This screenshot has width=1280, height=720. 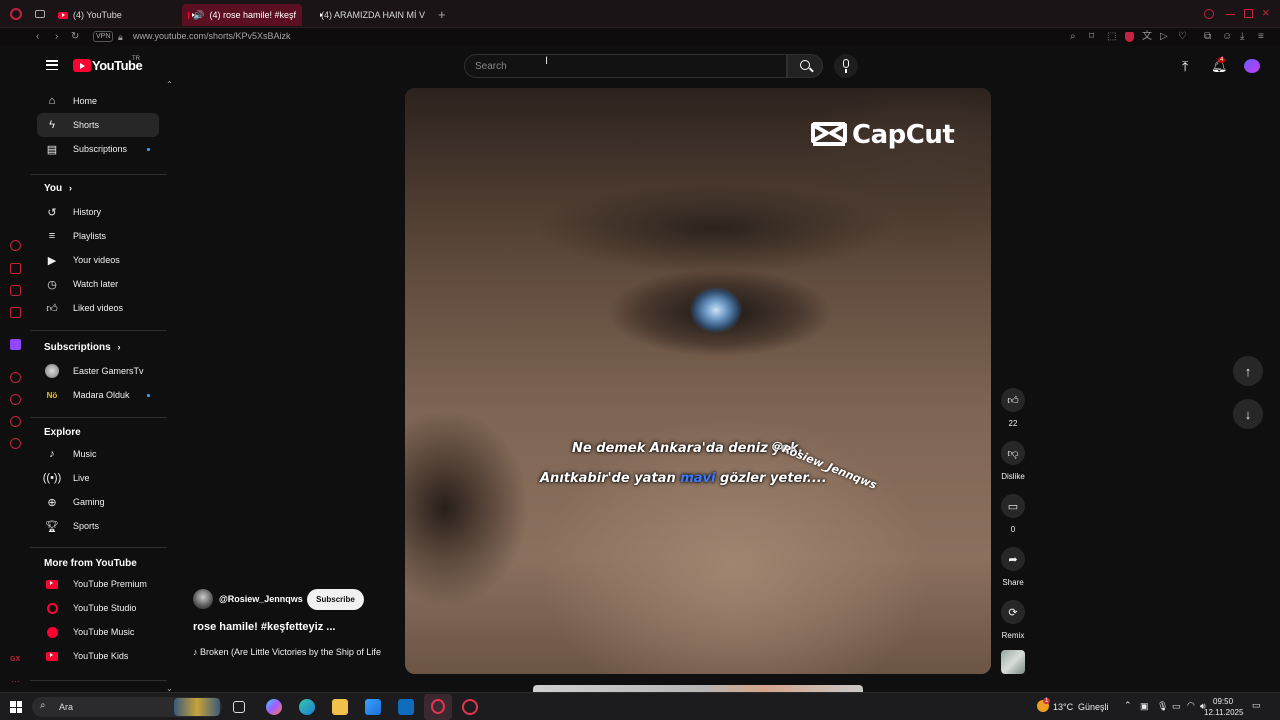 What do you see at coordinates (15, 245) in the screenshot?
I see `aria-icon` at bounding box center [15, 245].